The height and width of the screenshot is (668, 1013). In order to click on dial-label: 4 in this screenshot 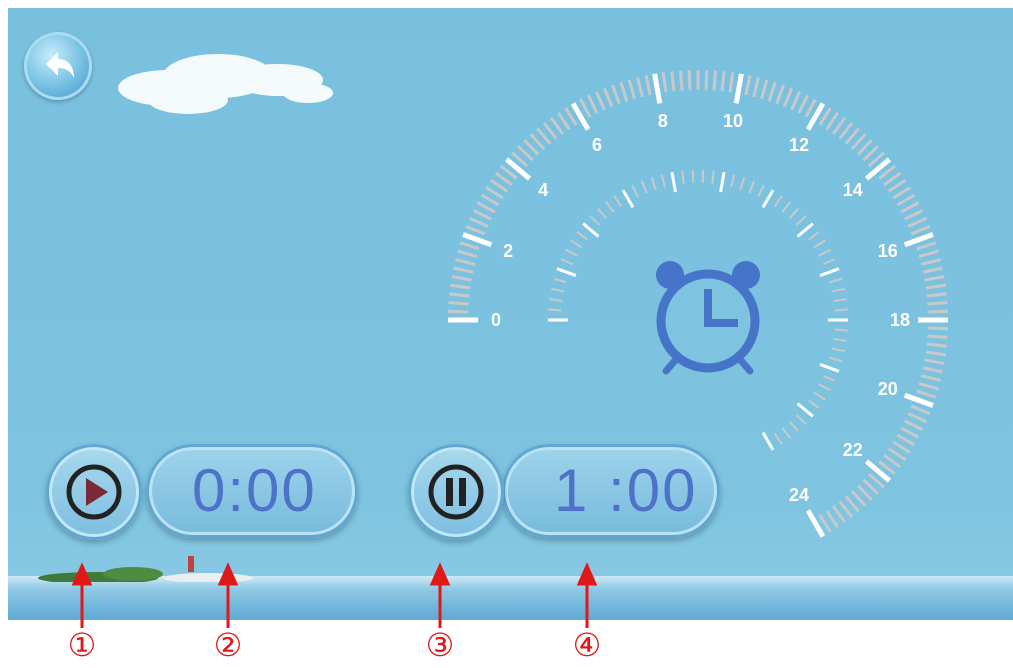, I will do `click(543, 190)`.